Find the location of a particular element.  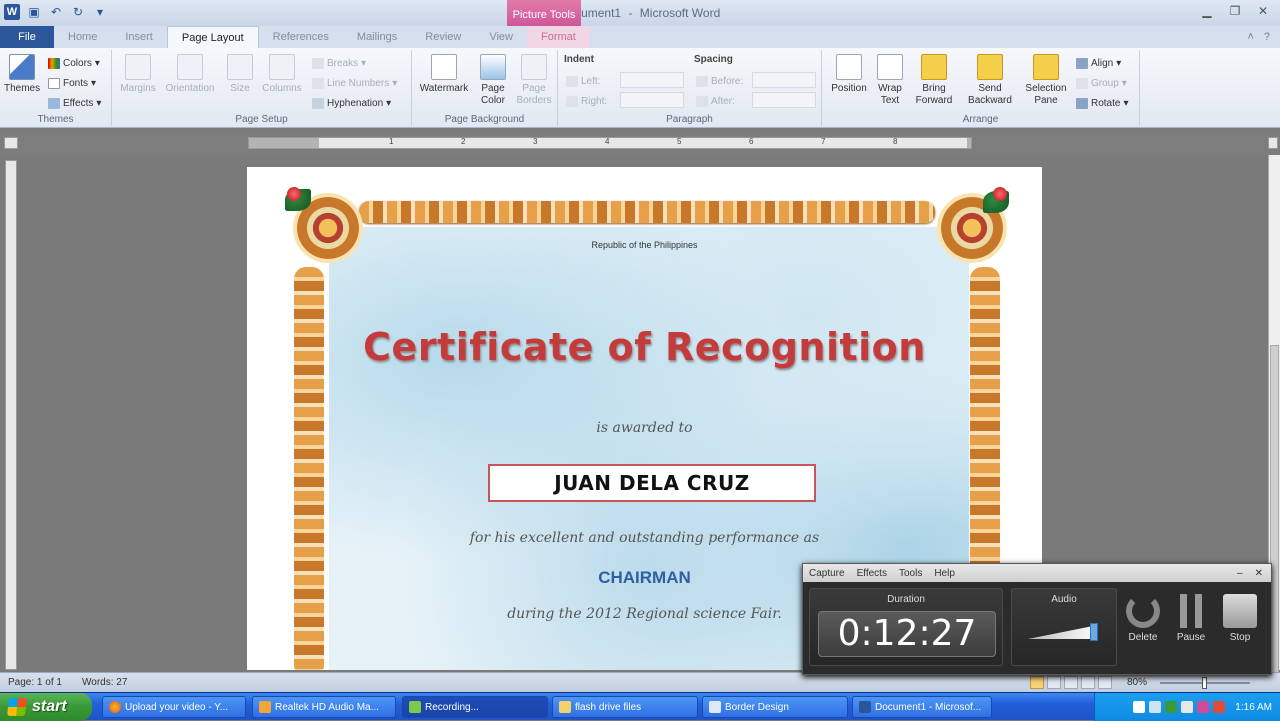

watermark-button: Watermark is located at coordinates (444, 74).